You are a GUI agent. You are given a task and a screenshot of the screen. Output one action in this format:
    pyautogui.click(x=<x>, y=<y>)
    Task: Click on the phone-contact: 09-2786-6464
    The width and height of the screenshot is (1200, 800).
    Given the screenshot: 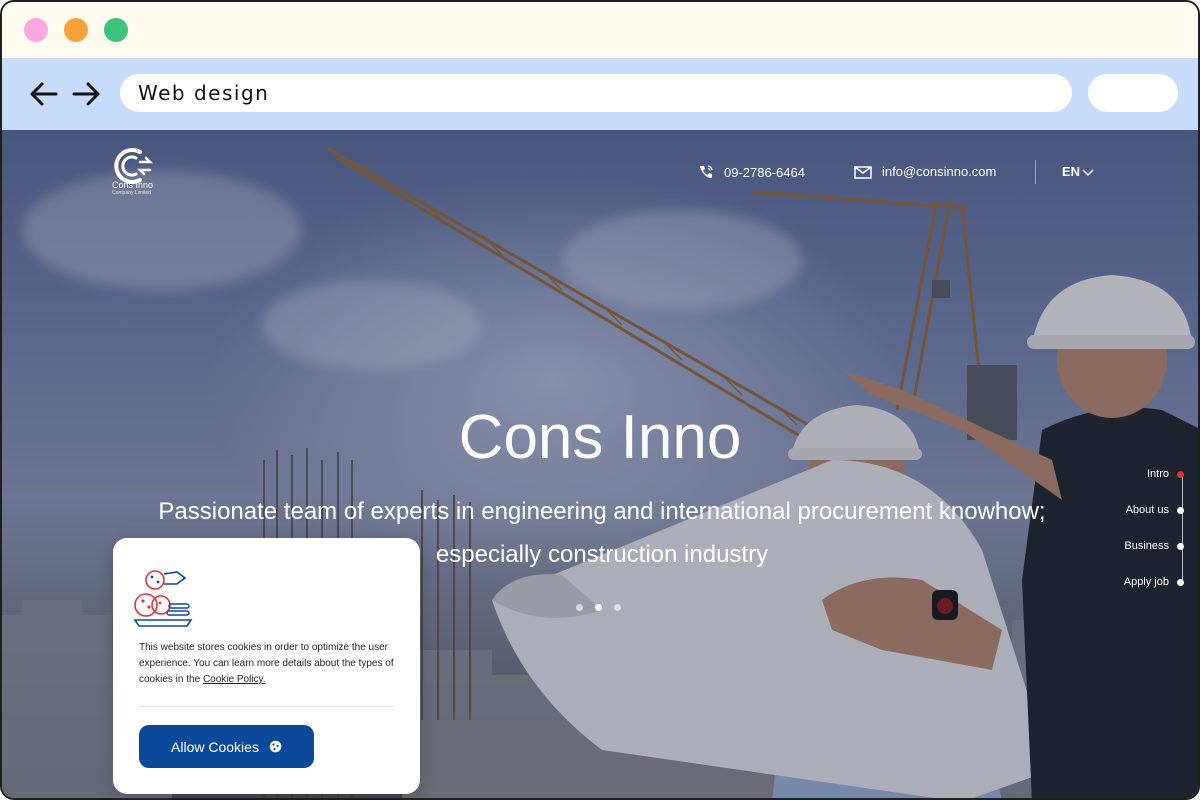 What is the action you would take?
    pyautogui.click(x=751, y=172)
    